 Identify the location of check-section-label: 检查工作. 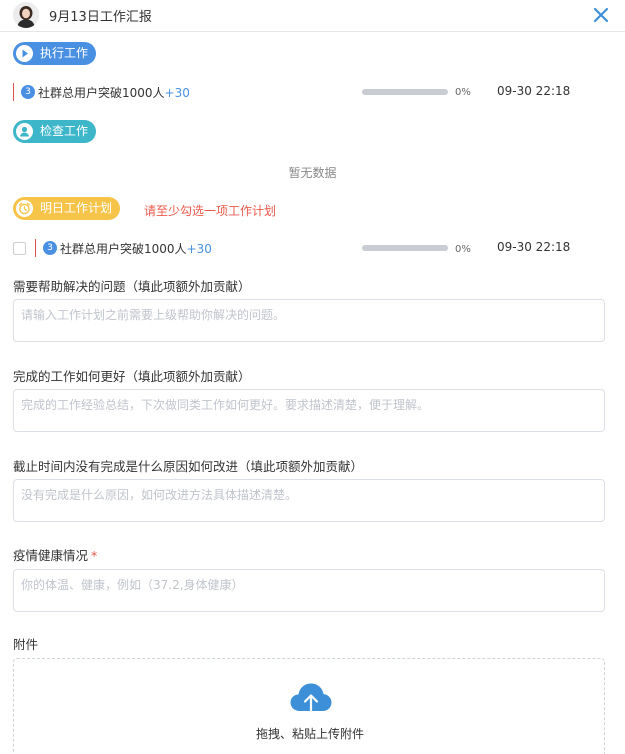
(64, 131).